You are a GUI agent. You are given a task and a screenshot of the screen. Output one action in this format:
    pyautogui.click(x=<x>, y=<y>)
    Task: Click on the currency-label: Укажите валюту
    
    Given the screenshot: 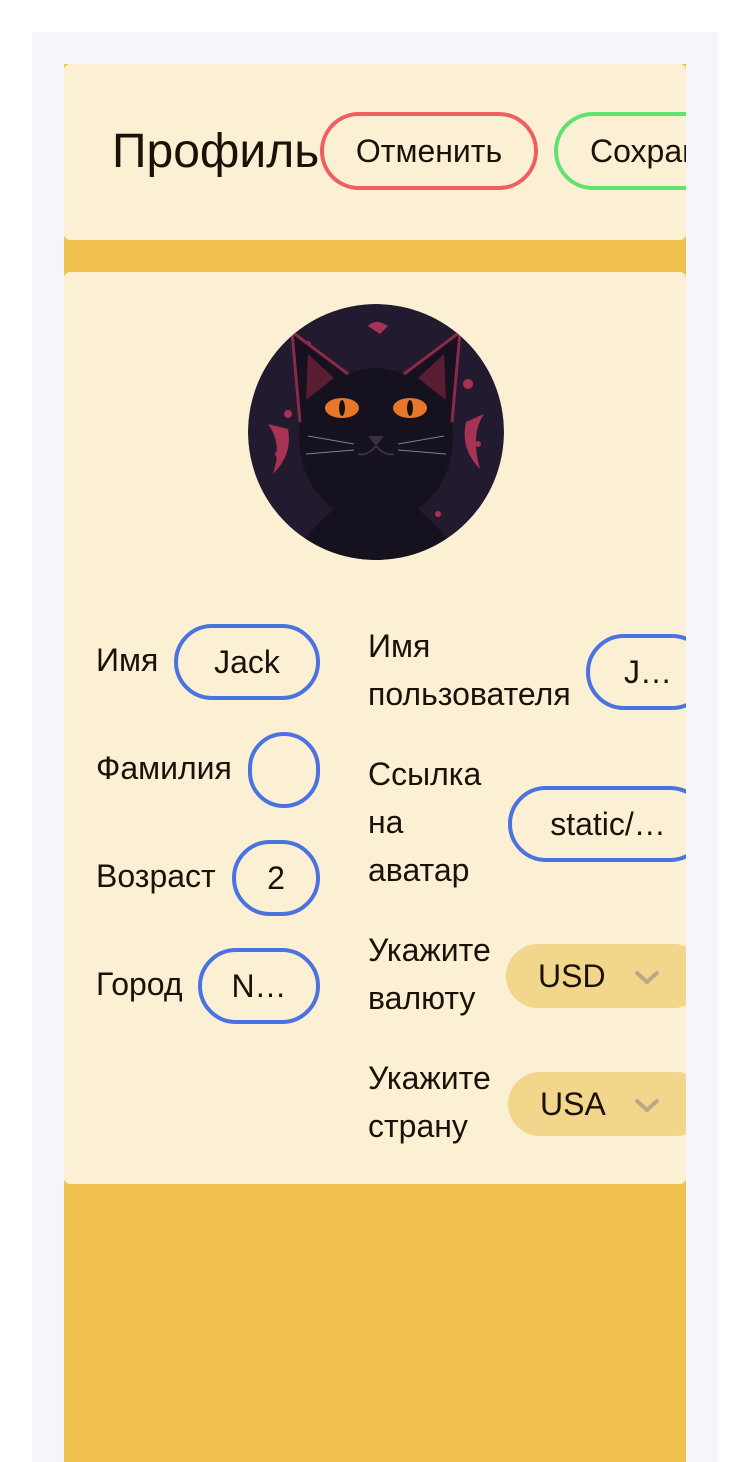 What is the action you would take?
    pyautogui.click(x=429, y=974)
    